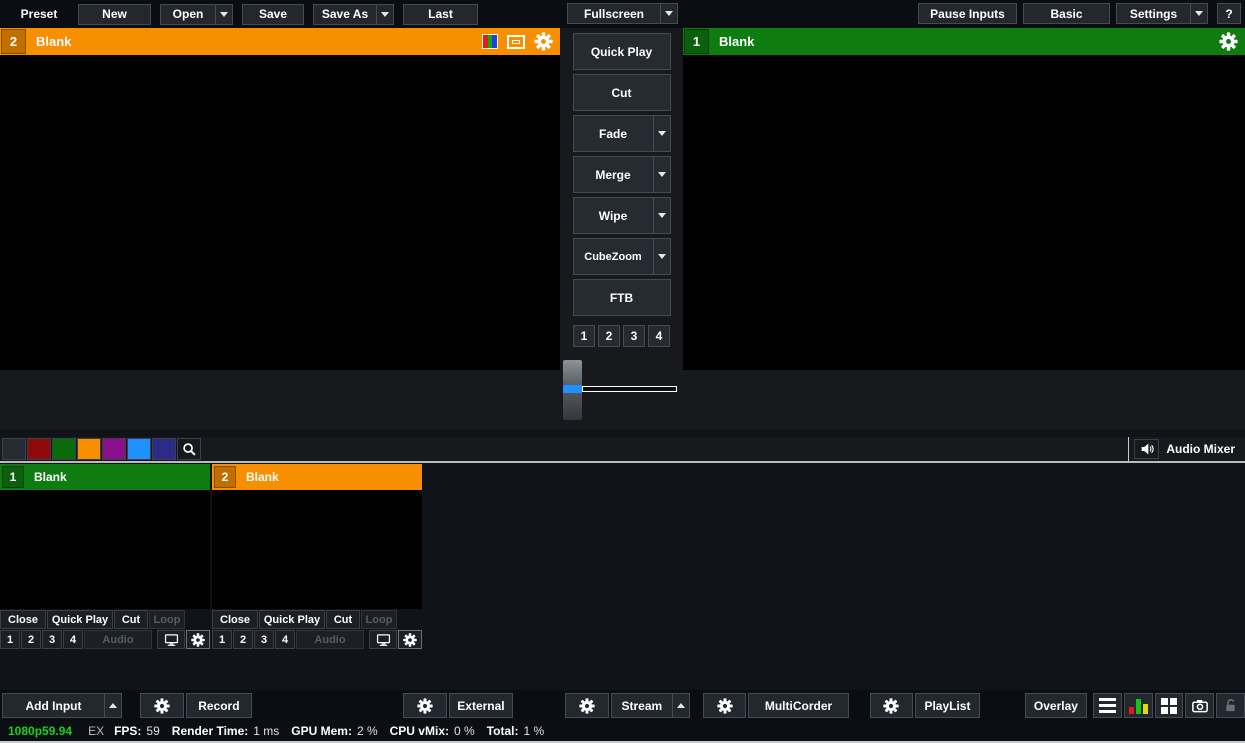  I want to click on color-swatch-navy, so click(164, 449).